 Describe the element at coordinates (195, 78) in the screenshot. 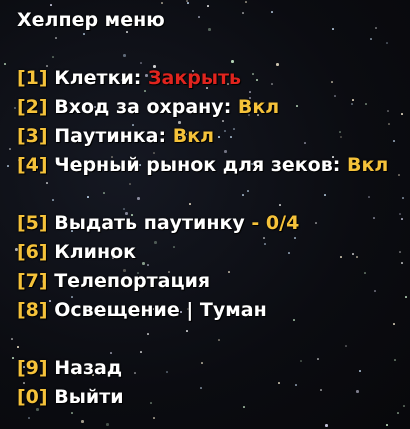

I see `item-status: Закрыть` at that location.